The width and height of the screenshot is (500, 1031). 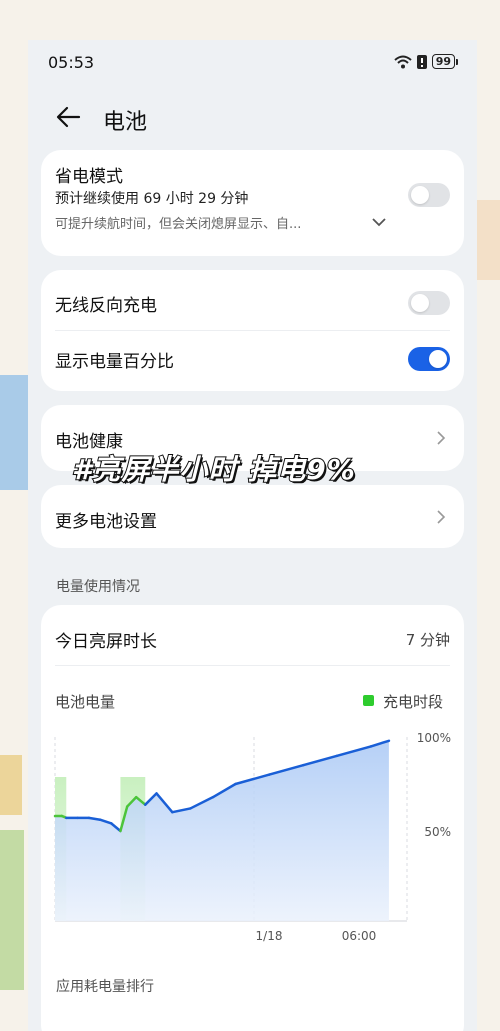 What do you see at coordinates (89, 177) in the screenshot?
I see `power-saving-title: 省电模式` at bounding box center [89, 177].